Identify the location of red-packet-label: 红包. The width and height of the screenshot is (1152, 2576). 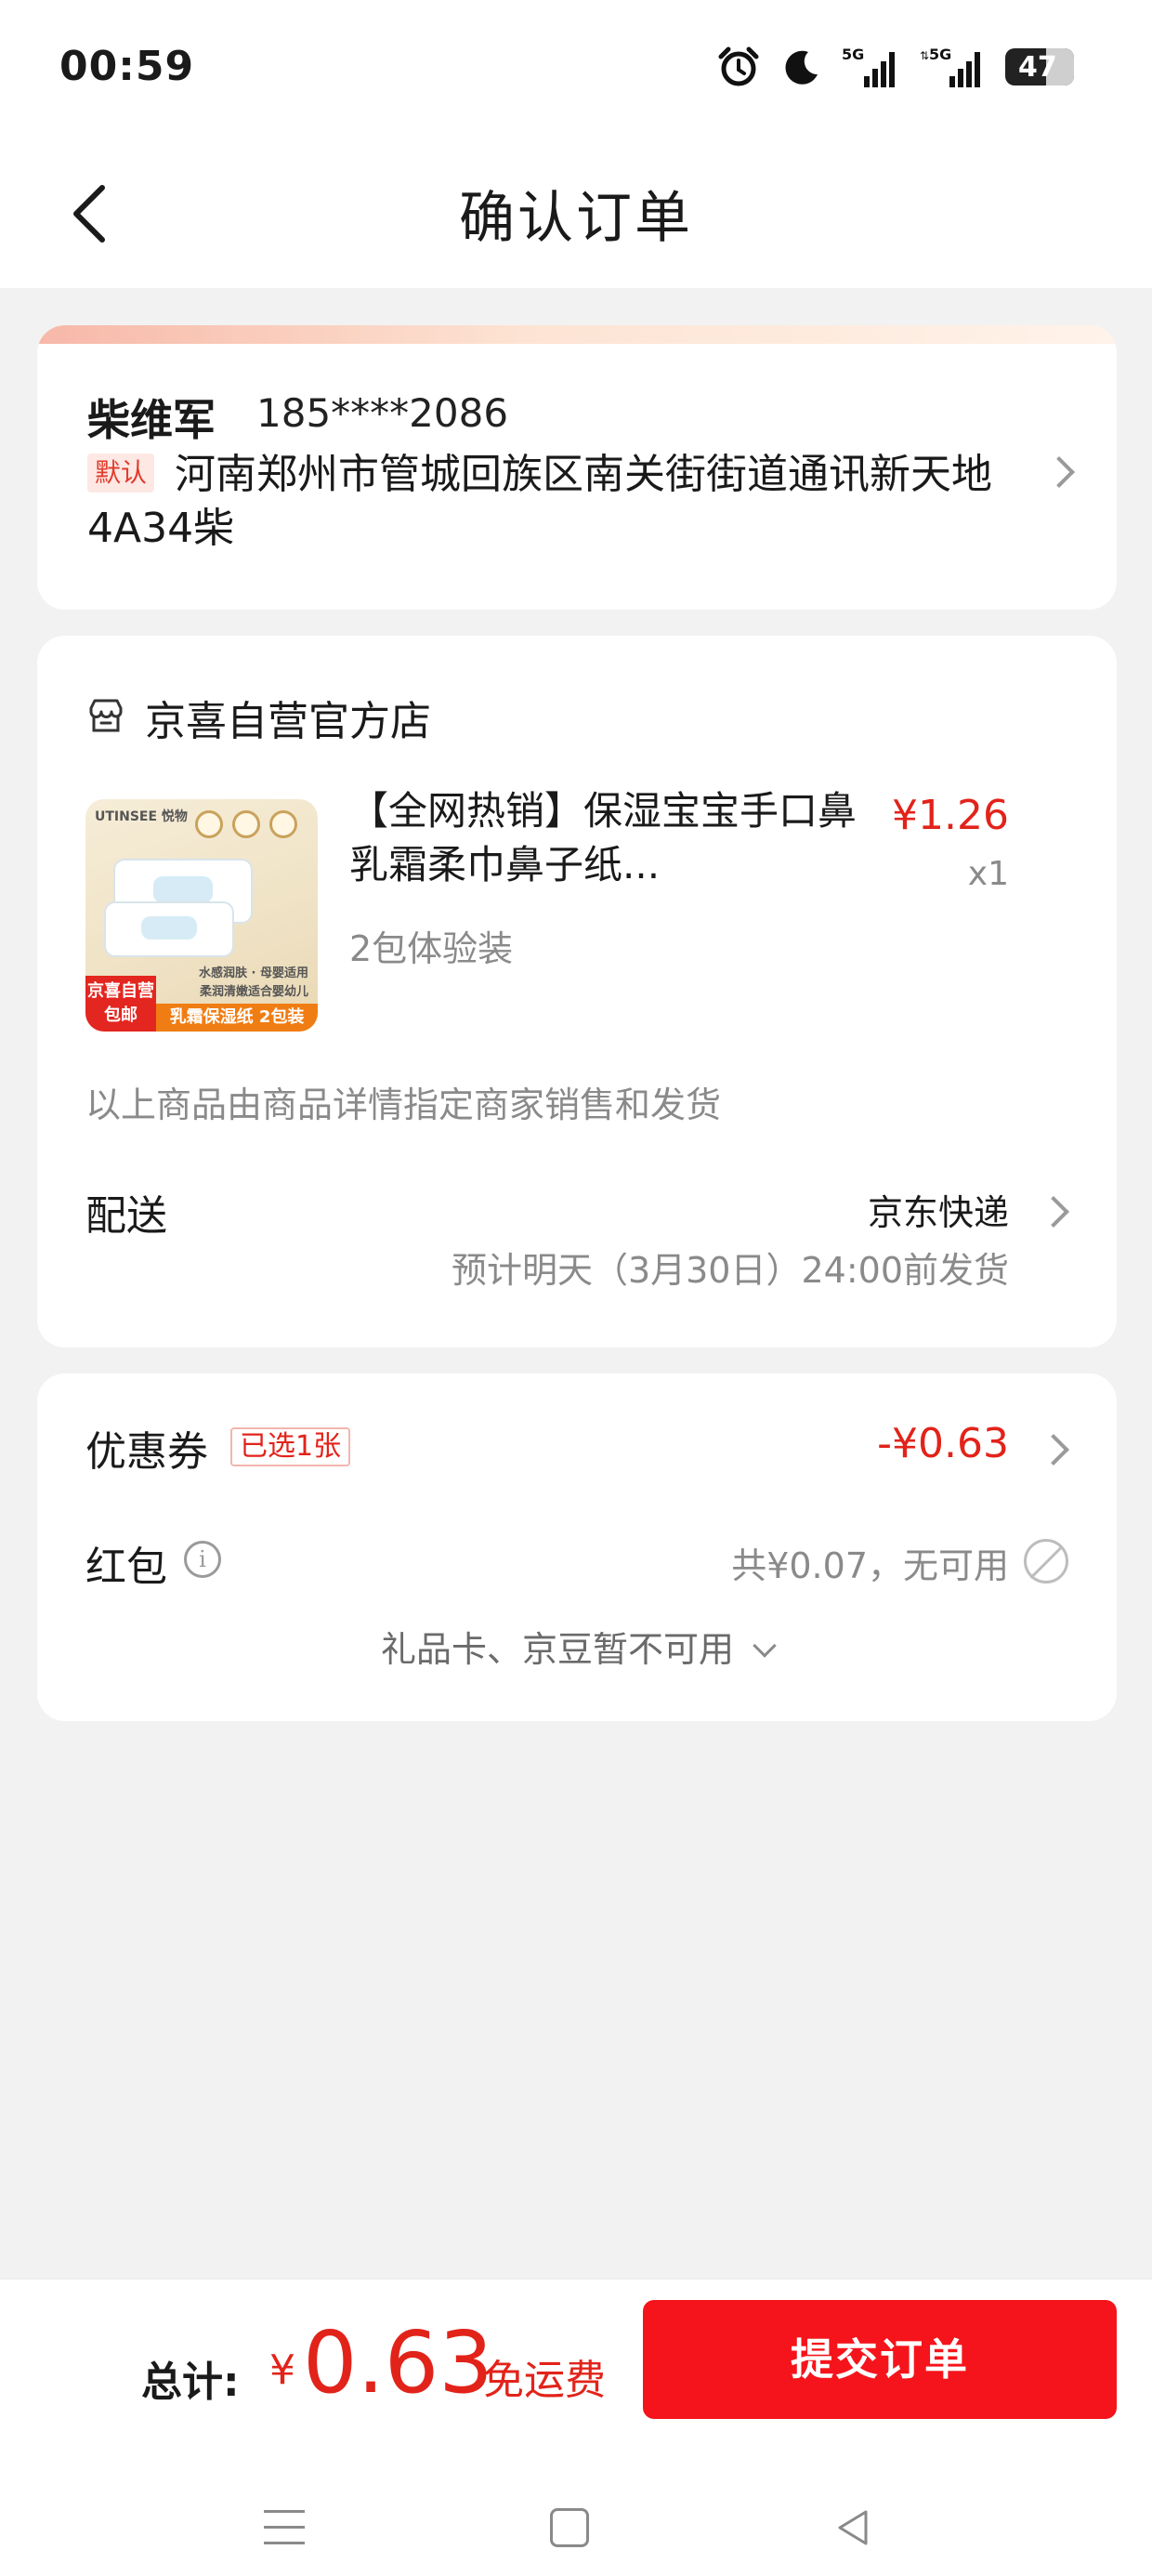
(126, 1567).